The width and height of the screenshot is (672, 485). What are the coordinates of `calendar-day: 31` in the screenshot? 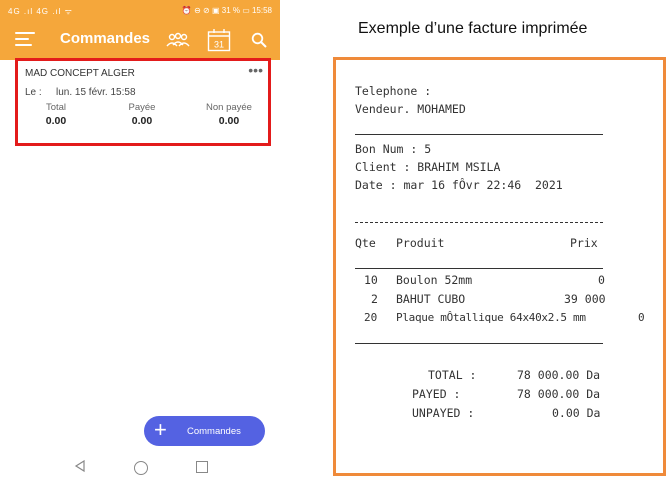 It's located at (219, 45).